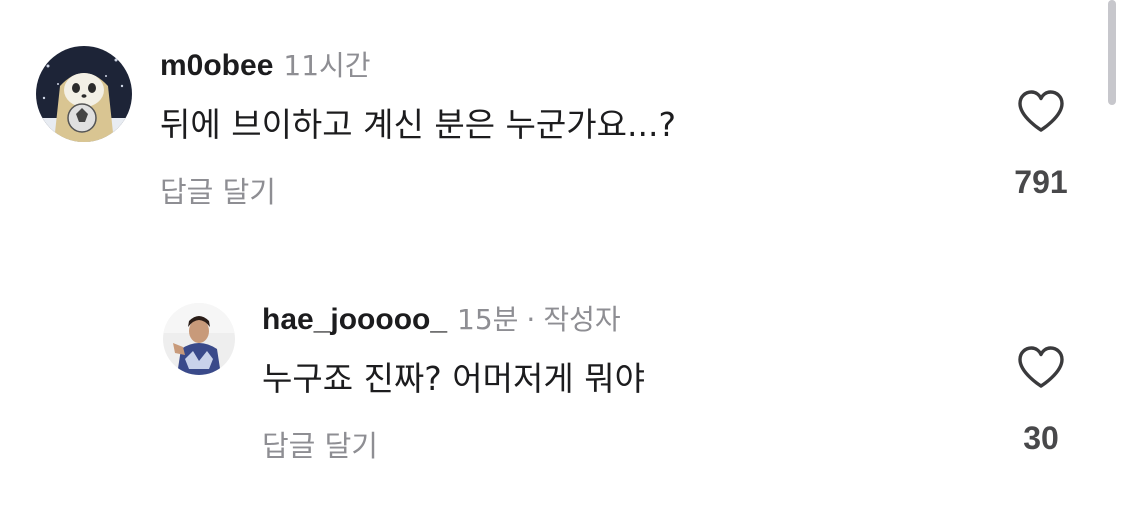 The width and height of the screenshot is (1125, 515). I want to click on timestamp: 15분, so click(488, 319).